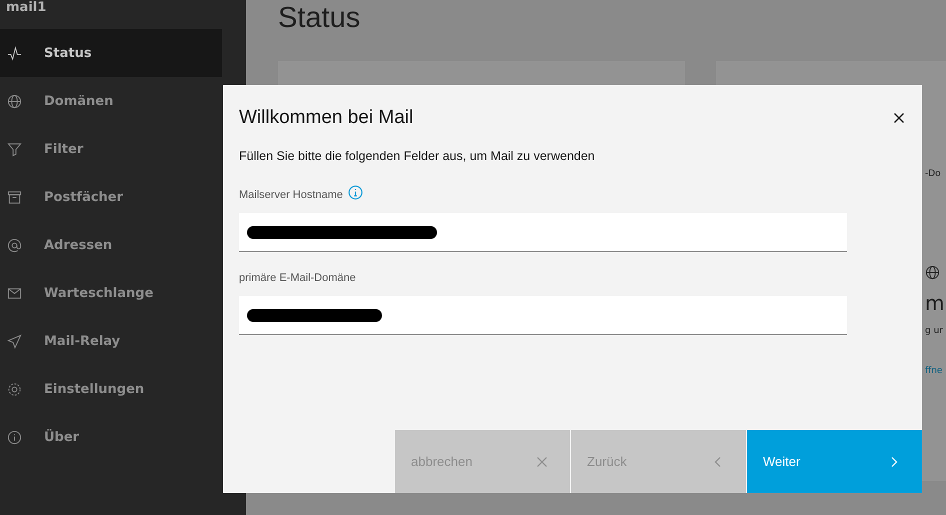 The height and width of the screenshot is (515, 946). Describe the element at coordinates (111, 149) in the screenshot. I see `sidebar-item: Filter` at that location.